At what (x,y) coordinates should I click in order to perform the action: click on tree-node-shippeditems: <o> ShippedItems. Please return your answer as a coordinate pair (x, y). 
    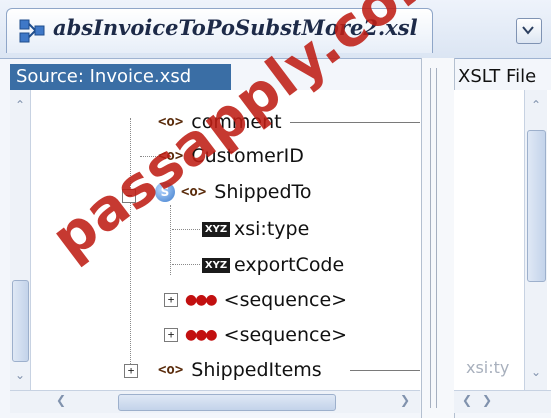
    Looking at the image, I should click on (240, 370).